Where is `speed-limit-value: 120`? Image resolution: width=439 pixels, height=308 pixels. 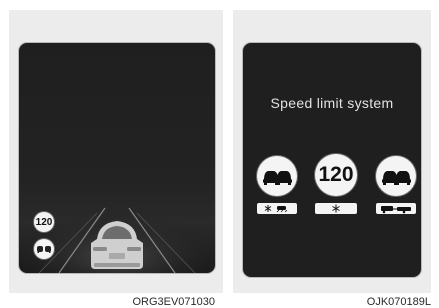
speed-limit-value: 120 is located at coordinates (44, 222).